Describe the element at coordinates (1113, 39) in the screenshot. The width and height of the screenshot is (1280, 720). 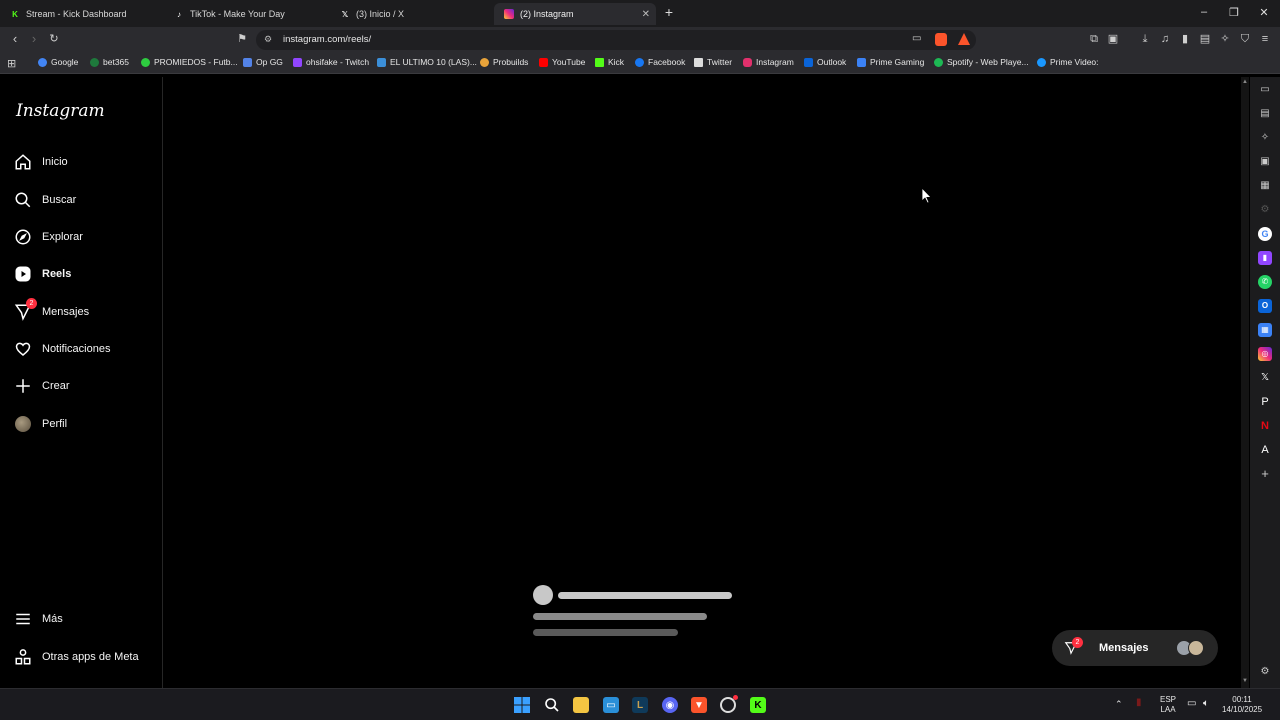
I see `wallet-icon: ▣` at that location.